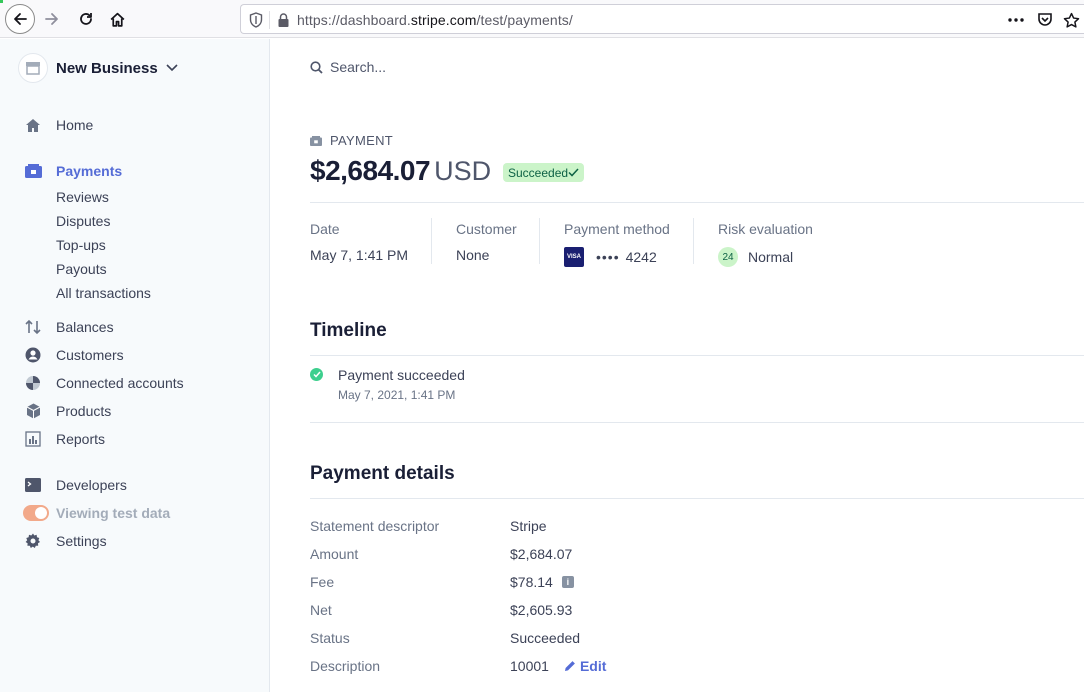 The image size is (1084, 692). What do you see at coordinates (617, 229) in the screenshot?
I see `meta-label: Payment method` at bounding box center [617, 229].